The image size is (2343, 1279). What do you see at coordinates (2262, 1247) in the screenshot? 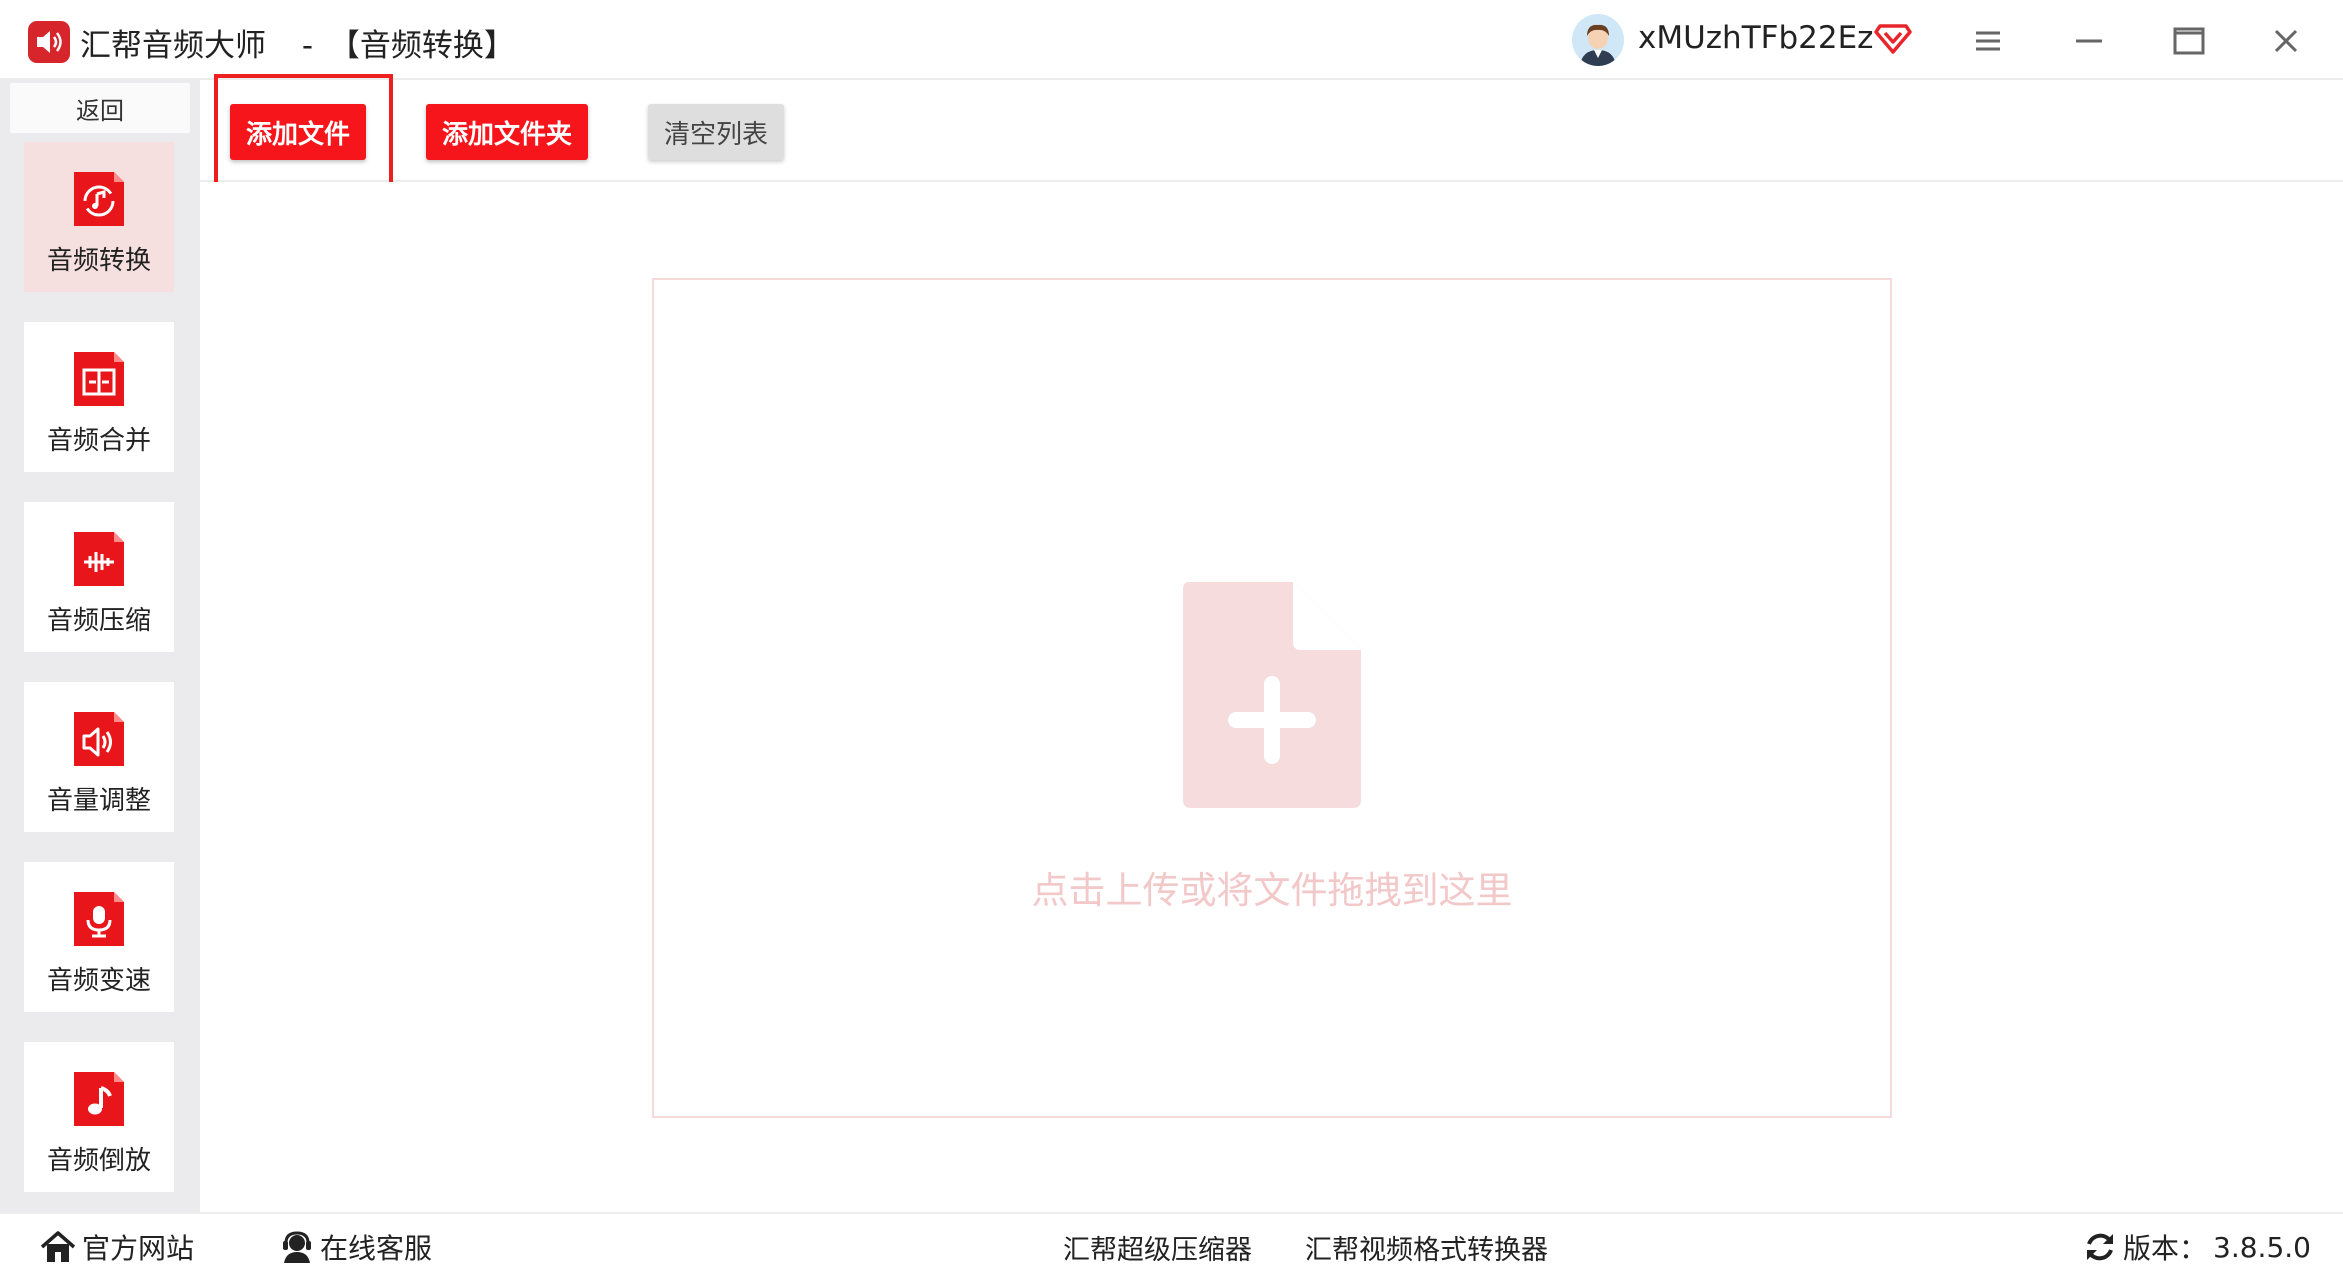
I see `version-value: 3.8.5.0` at bounding box center [2262, 1247].